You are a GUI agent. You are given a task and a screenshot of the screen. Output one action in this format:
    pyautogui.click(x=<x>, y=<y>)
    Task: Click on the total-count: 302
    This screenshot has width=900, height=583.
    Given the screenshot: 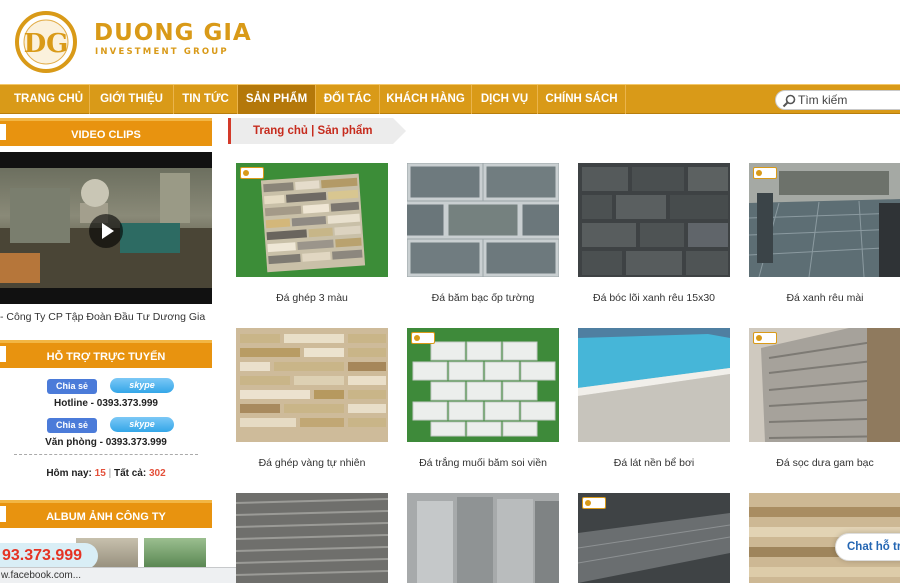 What is the action you would take?
    pyautogui.click(x=157, y=473)
    